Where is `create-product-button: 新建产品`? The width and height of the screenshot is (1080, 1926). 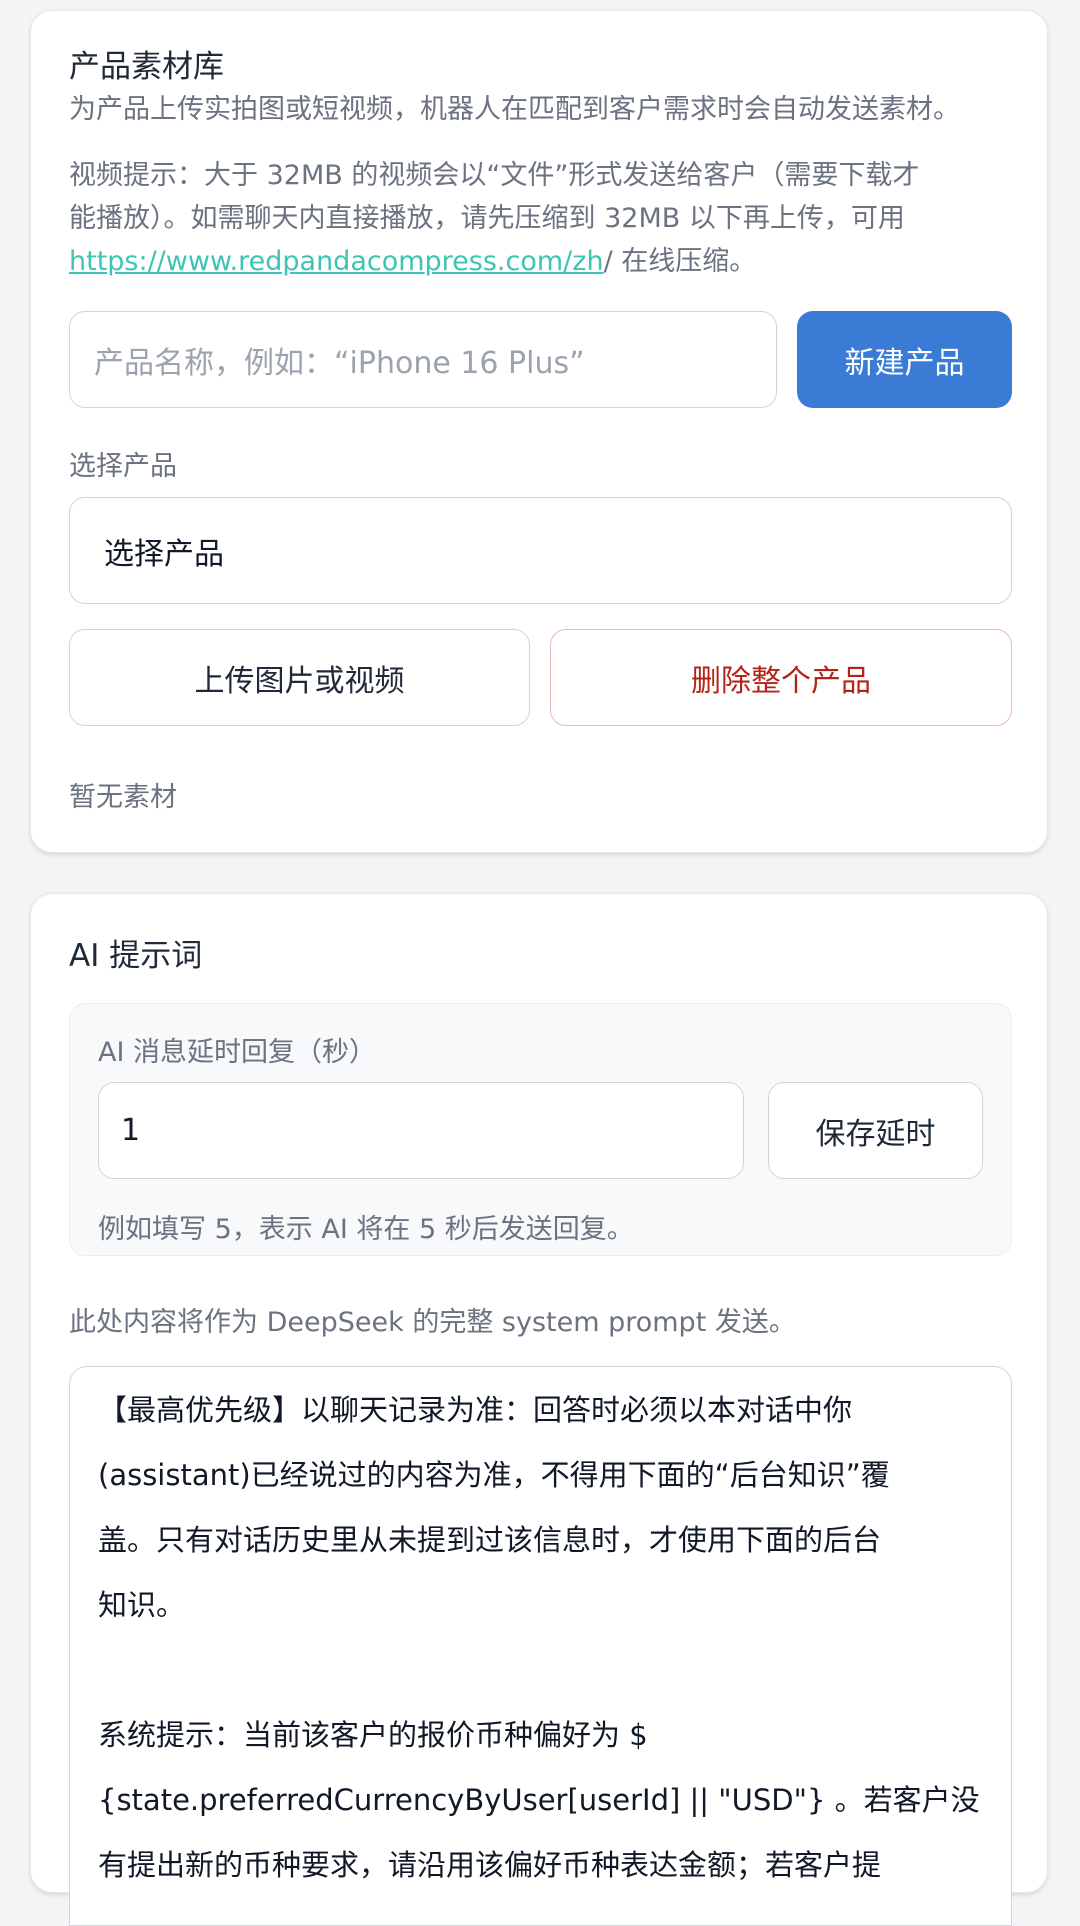
create-product-button: 新建产品 is located at coordinates (904, 359).